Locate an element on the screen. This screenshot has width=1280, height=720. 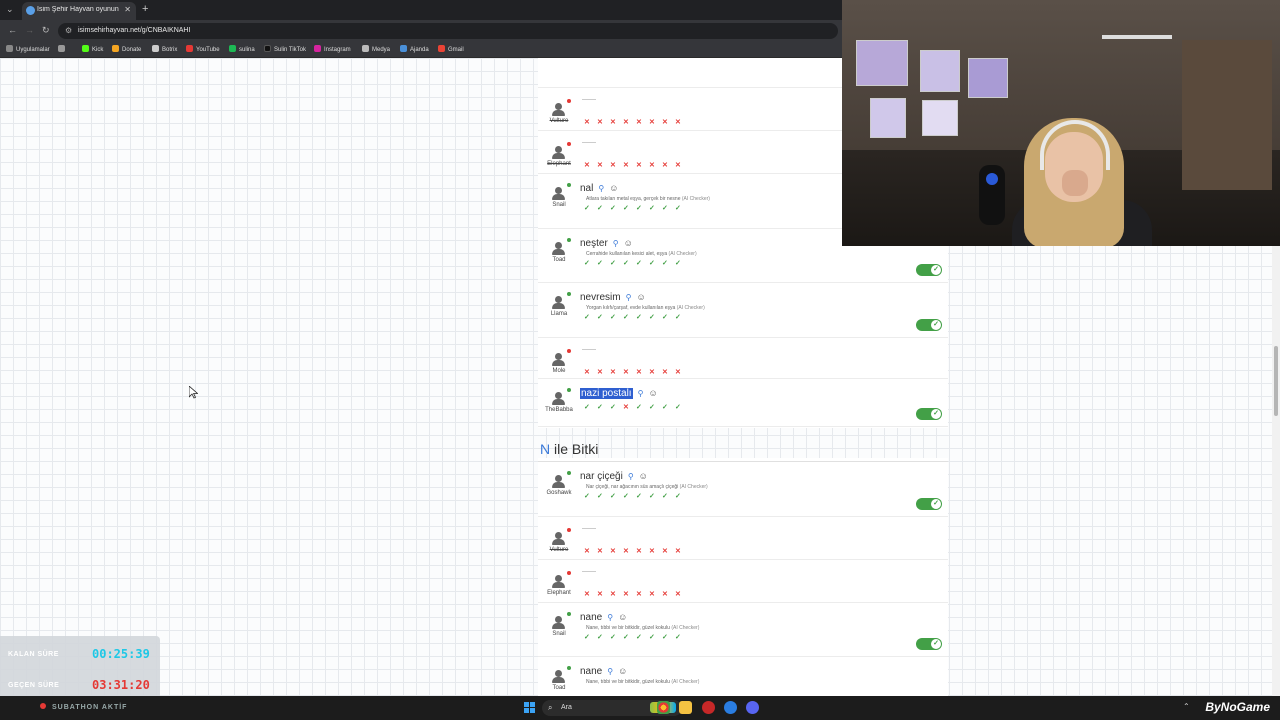
answer-text: nazi postalı ⚲ ☺ is located at coordinates (619, 393).